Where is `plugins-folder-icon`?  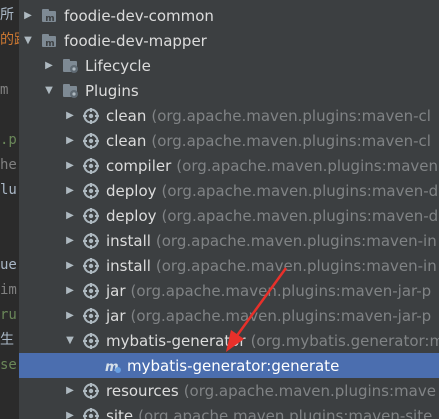 plugins-folder-icon is located at coordinates (71, 91).